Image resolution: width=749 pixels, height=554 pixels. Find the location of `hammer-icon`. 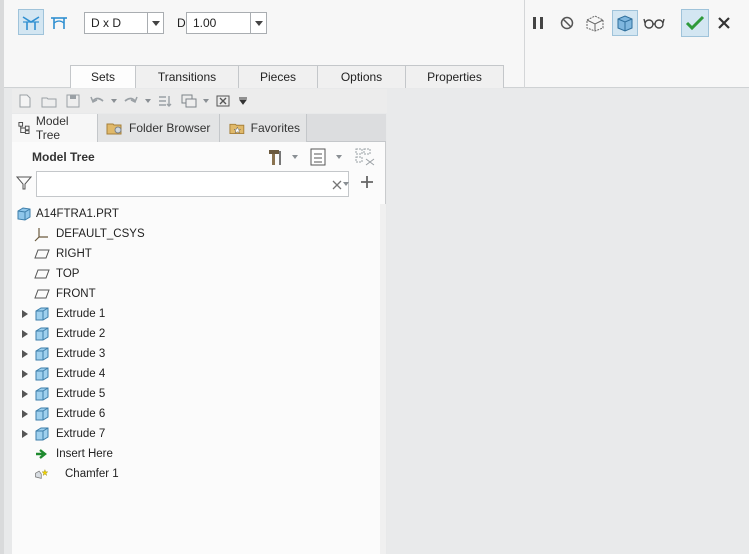

hammer-icon is located at coordinates (275, 157).